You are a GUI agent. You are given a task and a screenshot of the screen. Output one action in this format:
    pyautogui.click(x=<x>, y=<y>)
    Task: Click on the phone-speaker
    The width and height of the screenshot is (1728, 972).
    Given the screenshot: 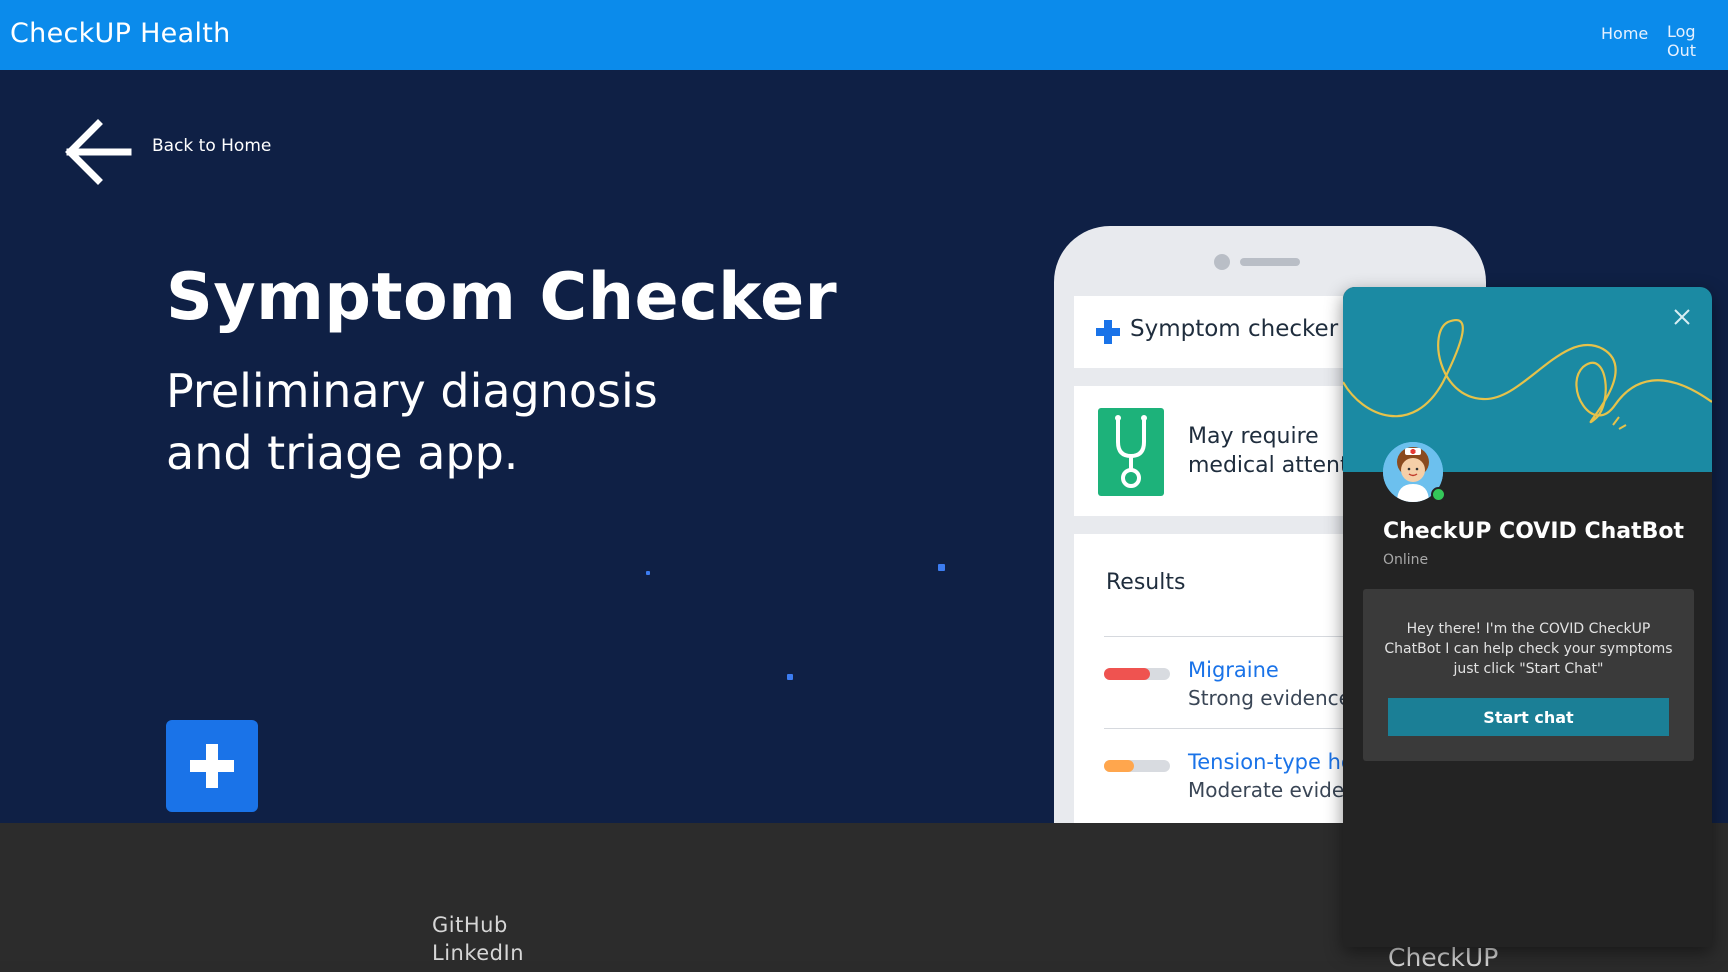 What is the action you would take?
    pyautogui.click(x=1270, y=262)
    